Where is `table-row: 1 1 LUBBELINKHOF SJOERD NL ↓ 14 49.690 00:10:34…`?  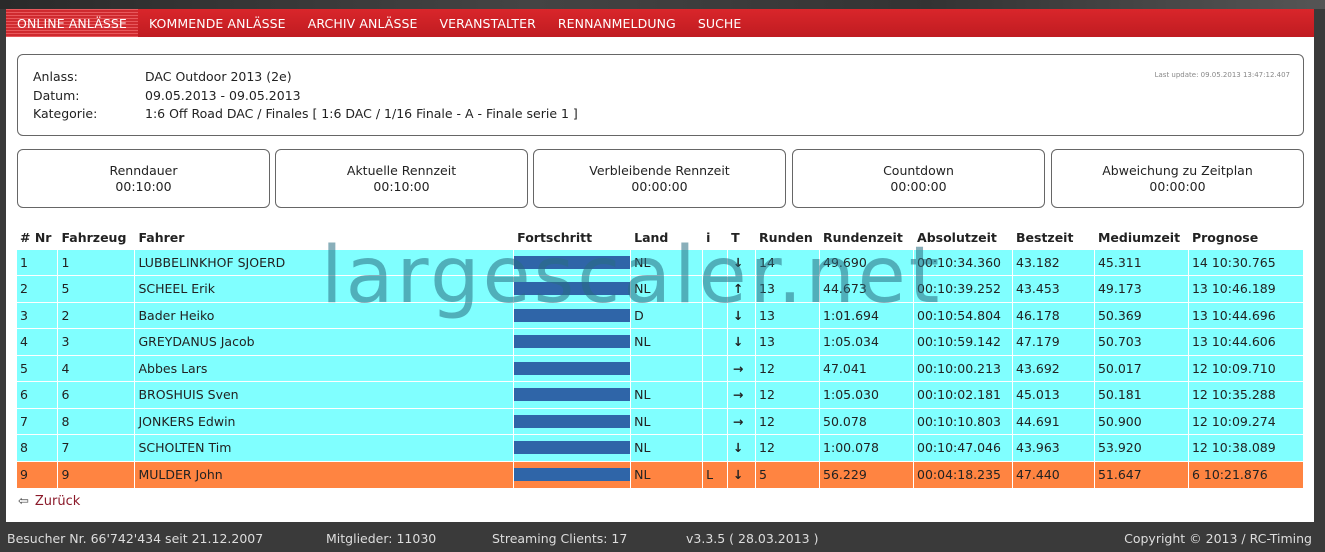
table-row: 1 1 LUBBELINKHOF SJOERD NL ↓ 14 49.690 00:10:34… is located at coordinates (661, 262).